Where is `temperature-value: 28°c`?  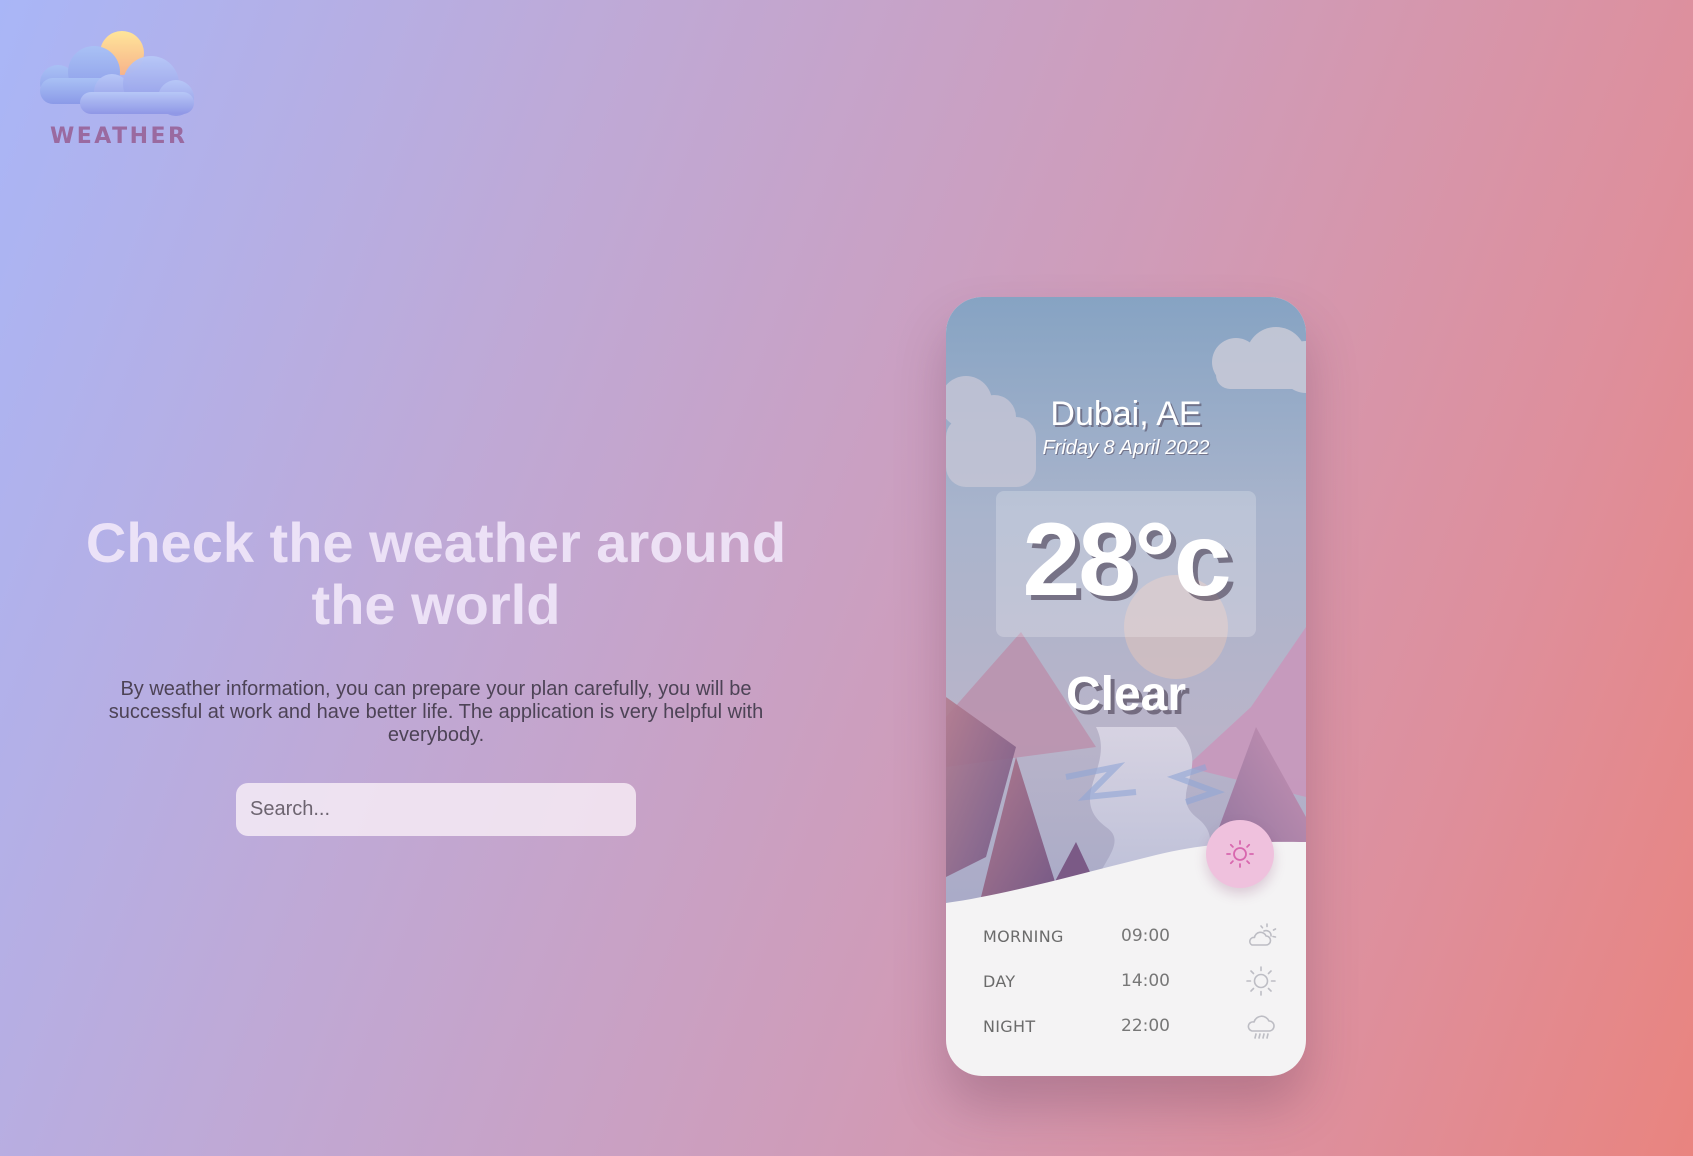 temperature-value: 28°c is located at coordinates (1126, 560).